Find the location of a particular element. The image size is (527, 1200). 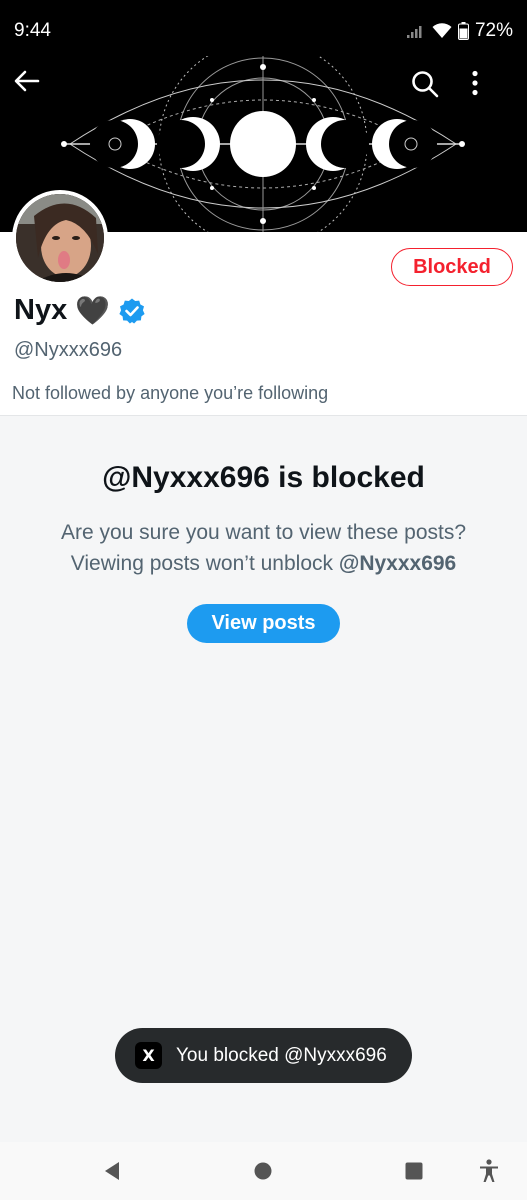

blocked-title: @Nyxxx696 is blocked is located at coordinates (263, 477).